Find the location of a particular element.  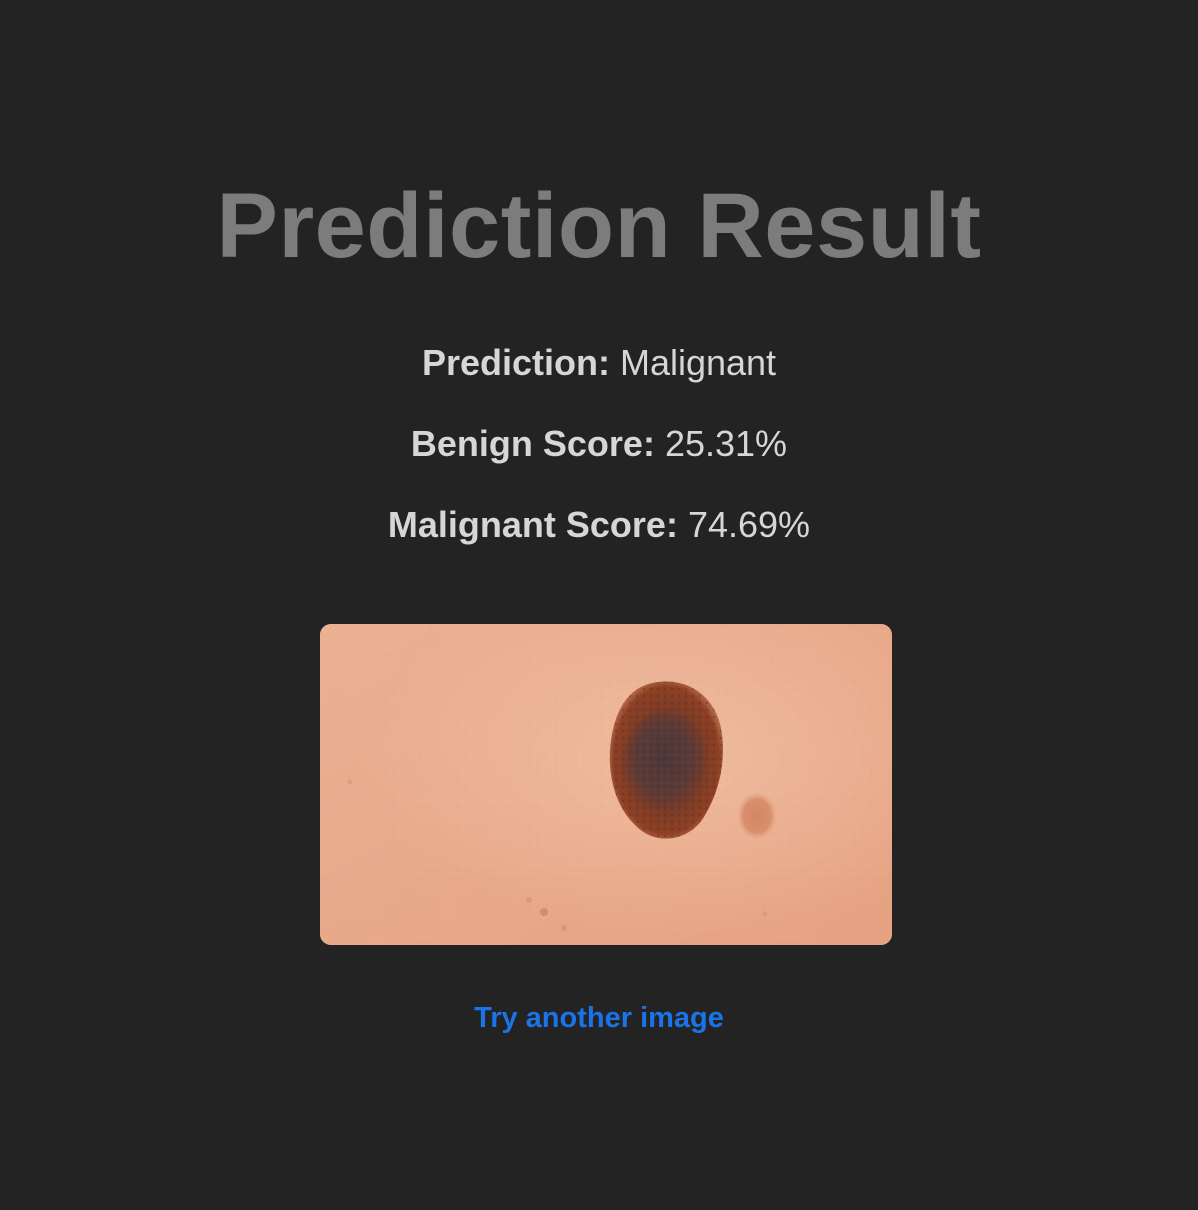

malignant-score-label: Malignant Score: is located at coordinates (532, 524).